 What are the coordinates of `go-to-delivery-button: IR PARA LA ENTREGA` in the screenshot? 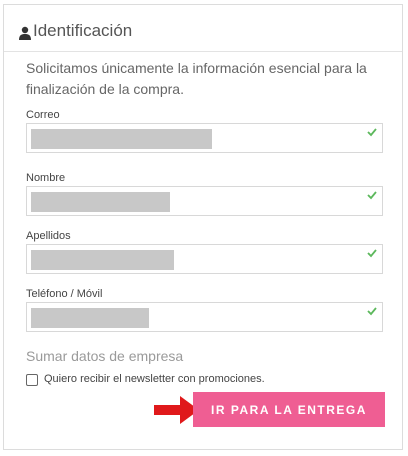 It's located at (289, 409).